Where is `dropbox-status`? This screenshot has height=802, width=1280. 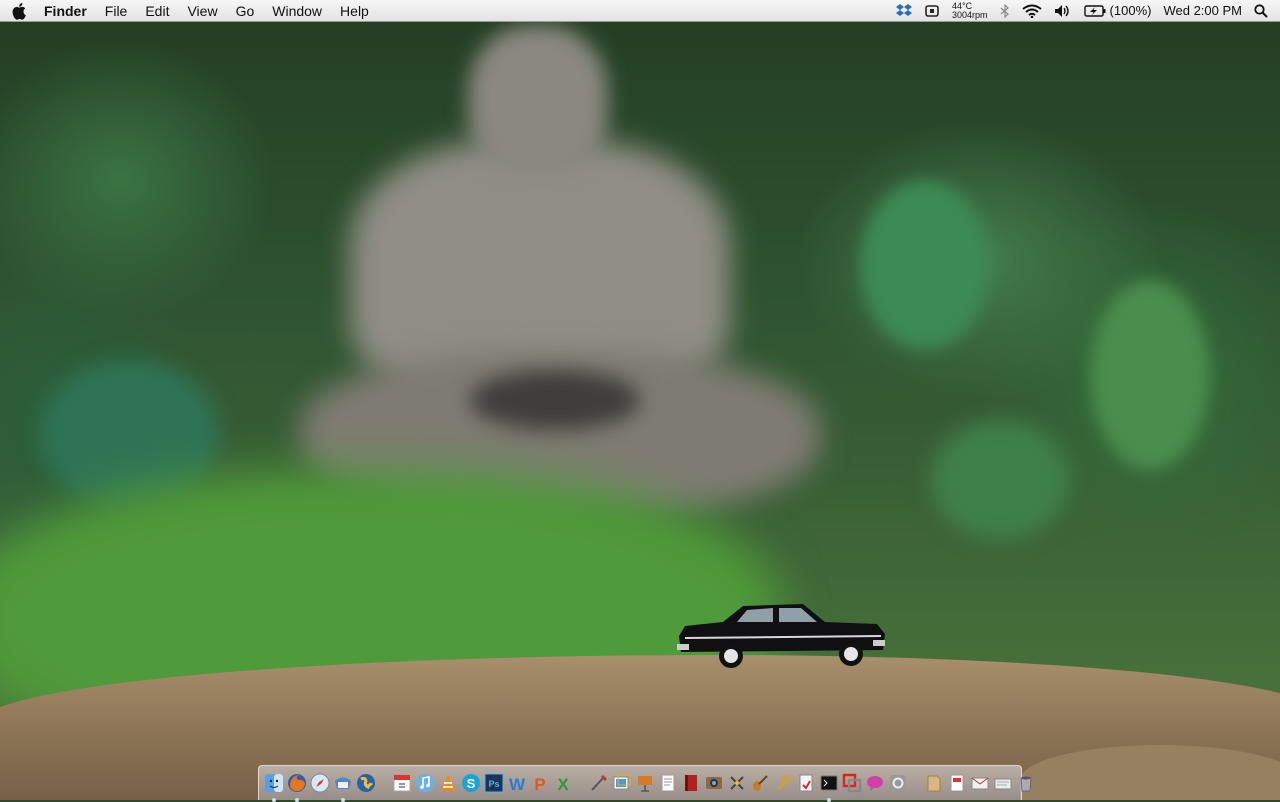 dropbox-status is located at coordinates (904, 11).